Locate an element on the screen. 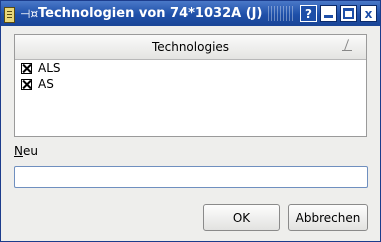 Image resolution: width=381 pixels, height=242 pixels. list-item: AS is located at coordinates (190, 84).